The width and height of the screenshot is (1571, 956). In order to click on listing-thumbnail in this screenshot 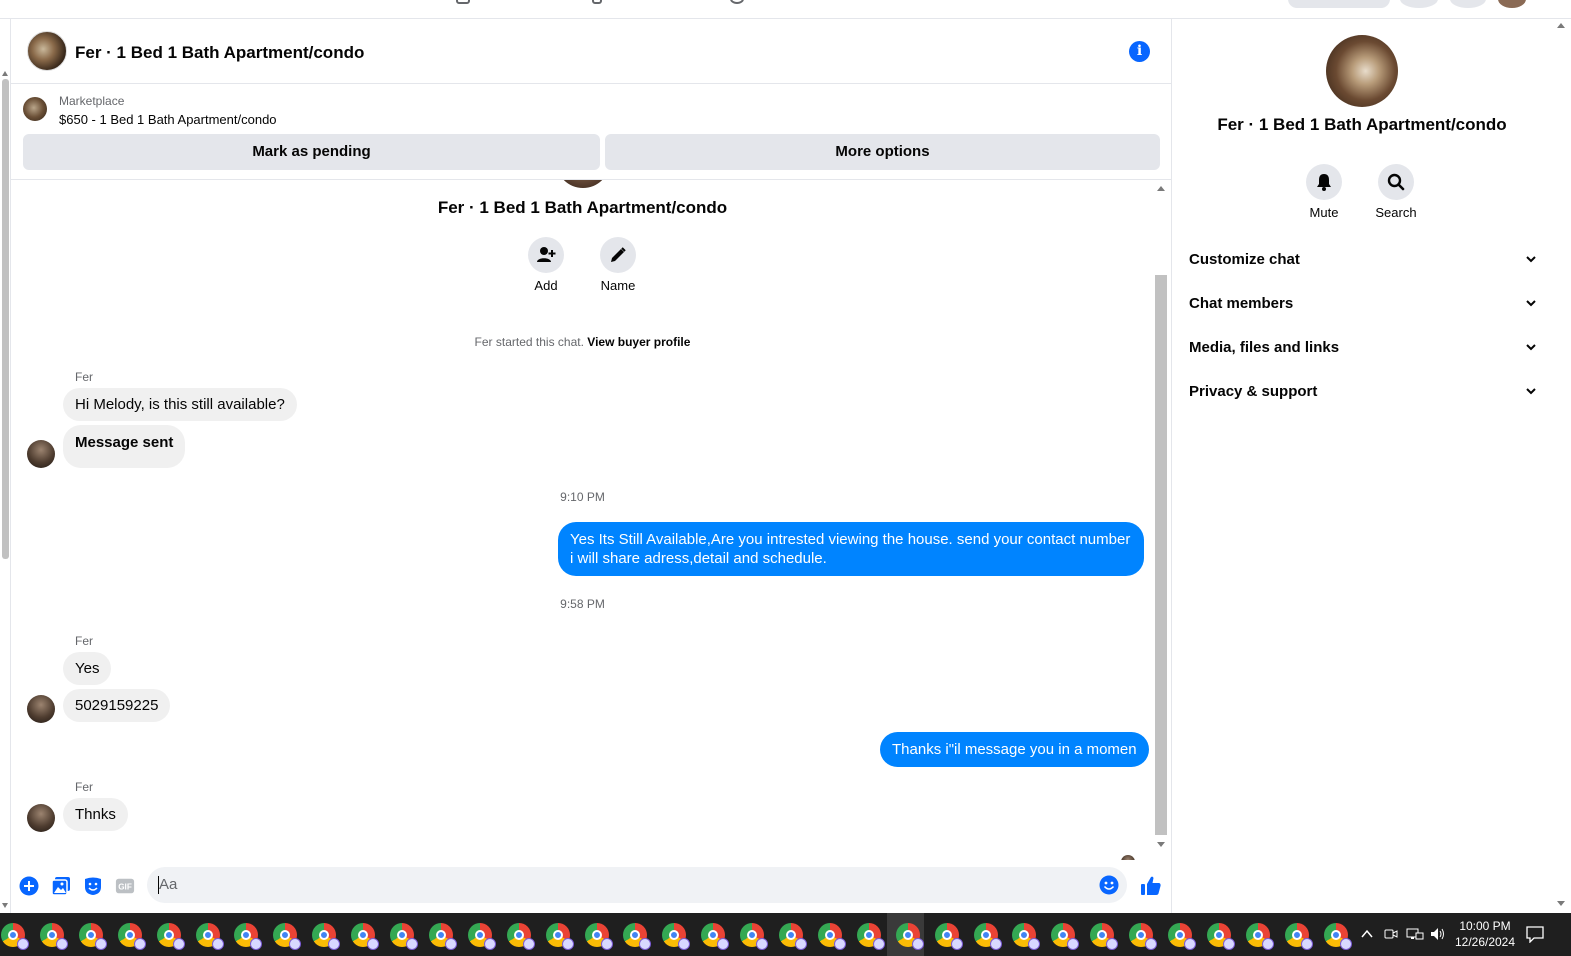, I will do `click(35, 109)`.